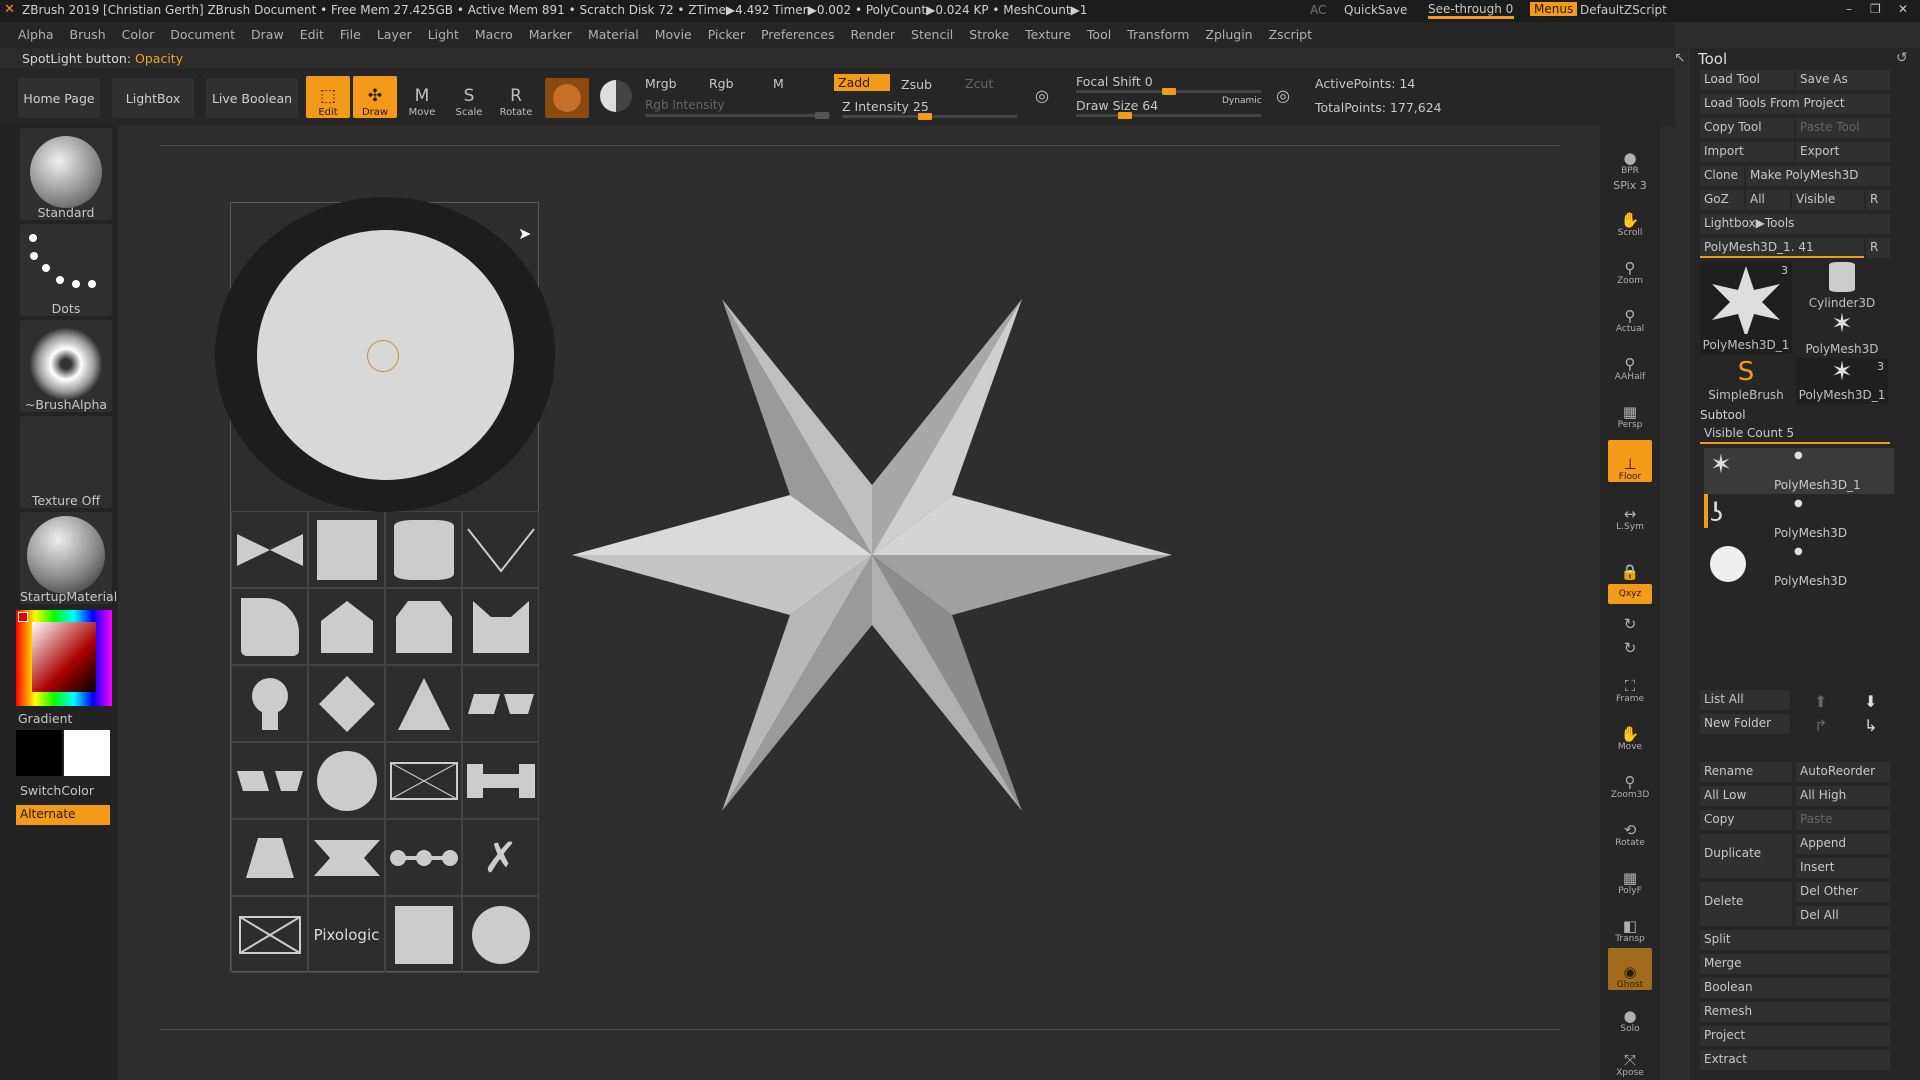 The height and width of the screenshot is (1080, 1920). I want to click on focal-shift-handle, so click(1169, 91).